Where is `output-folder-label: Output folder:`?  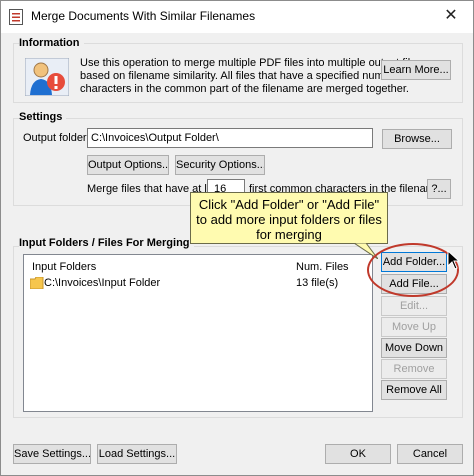 output-folder-label: Output folder: is located at coordinates (56, 138).